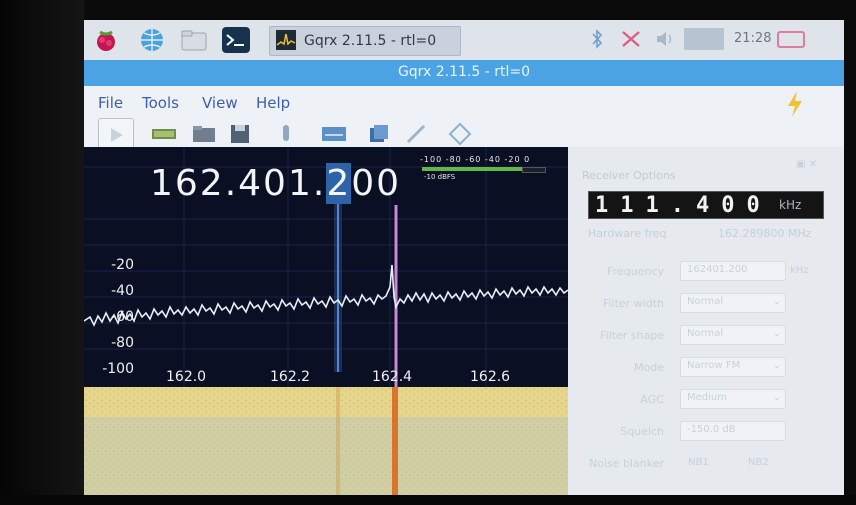 This screenshot has height=505, width=856. I want to click on lcd-value: 111.400, so click(683, 205).